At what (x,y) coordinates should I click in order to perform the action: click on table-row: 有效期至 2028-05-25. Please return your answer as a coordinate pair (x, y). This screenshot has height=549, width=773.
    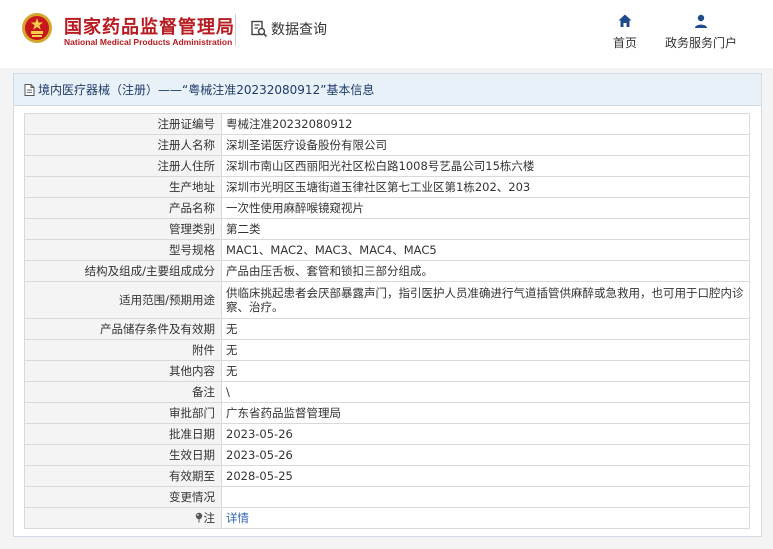
    Looking at the image, I should click on (387, 476).